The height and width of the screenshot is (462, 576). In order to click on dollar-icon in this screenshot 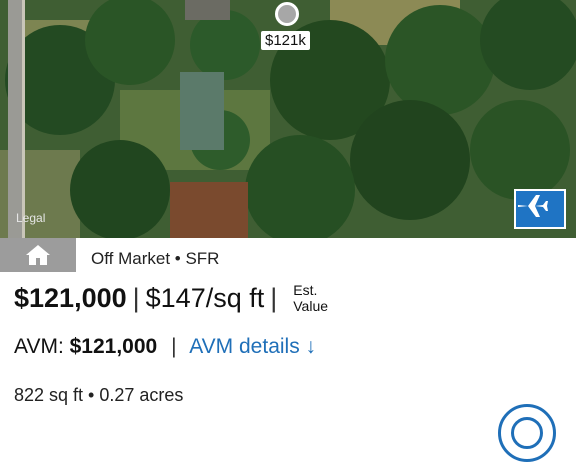, I will do `click(527, 433)`.